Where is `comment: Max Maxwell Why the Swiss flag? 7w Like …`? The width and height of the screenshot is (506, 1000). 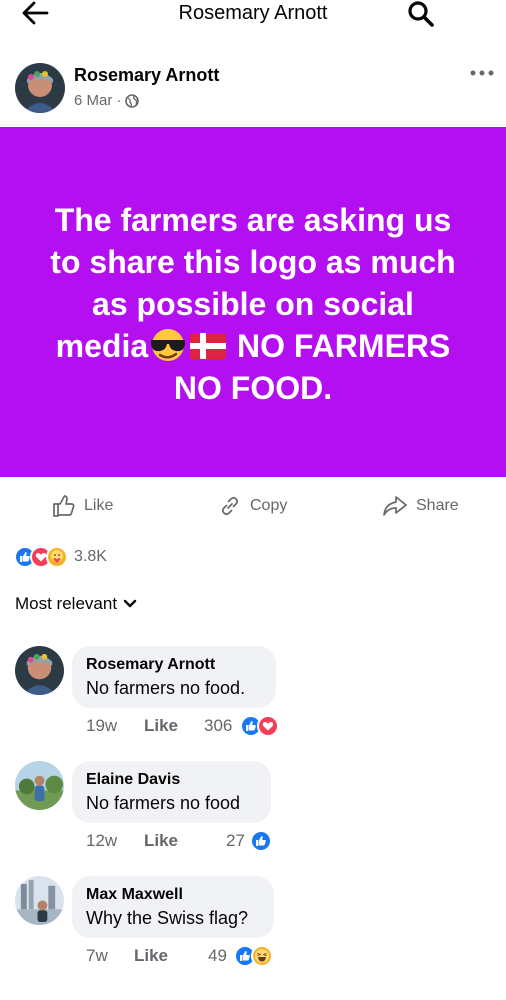 comment: Max Maxwell Why the Swiss flag? 7w Like … is located at coordinates (253, 926).